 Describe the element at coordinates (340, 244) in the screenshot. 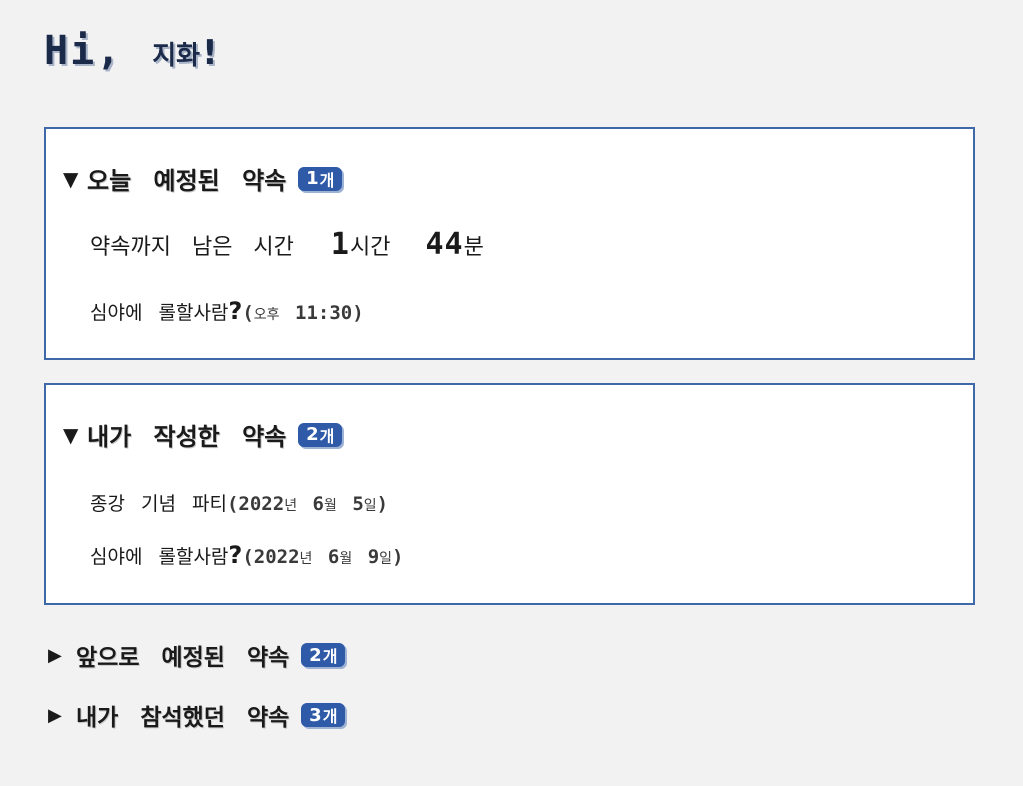

I see `time-remaining-hours: 1` at that location.